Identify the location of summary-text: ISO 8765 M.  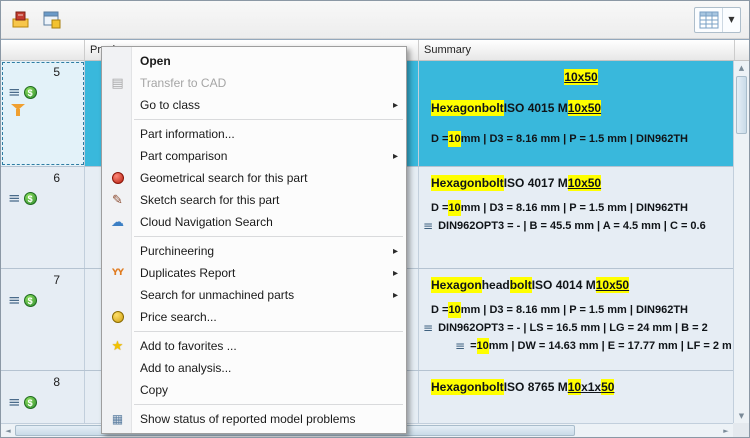
(535, 387).